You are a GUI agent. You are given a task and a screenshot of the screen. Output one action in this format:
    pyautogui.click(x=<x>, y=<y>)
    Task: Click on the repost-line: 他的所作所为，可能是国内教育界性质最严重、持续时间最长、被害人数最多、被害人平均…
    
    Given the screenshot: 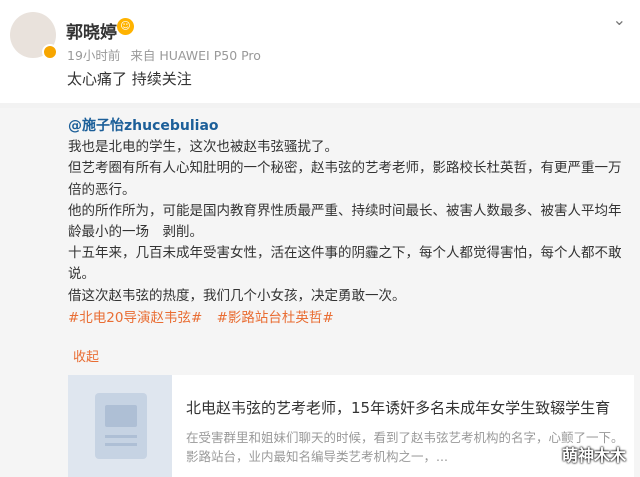 What is the action you would take?
    pyautogui.click(x=345, y=221)
    